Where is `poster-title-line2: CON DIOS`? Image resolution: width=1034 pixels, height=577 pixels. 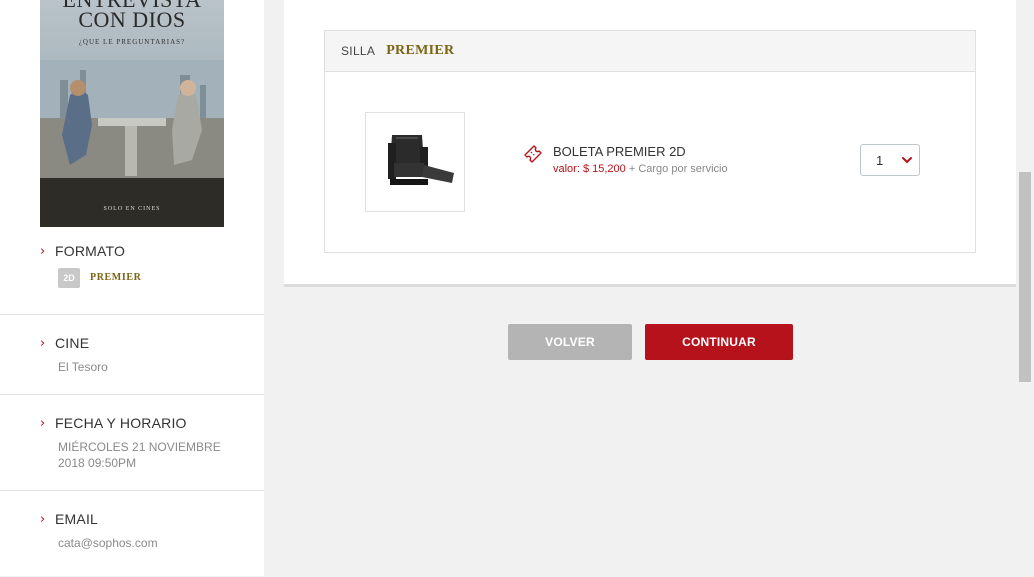 poster-title-line2: CON DIOS is located at coordinates (132, 19).